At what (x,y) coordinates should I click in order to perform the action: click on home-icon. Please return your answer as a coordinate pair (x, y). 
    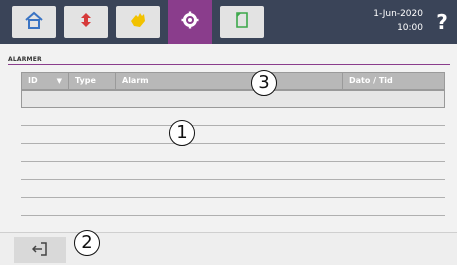
    Looking at the image, I should click on (34, 22).